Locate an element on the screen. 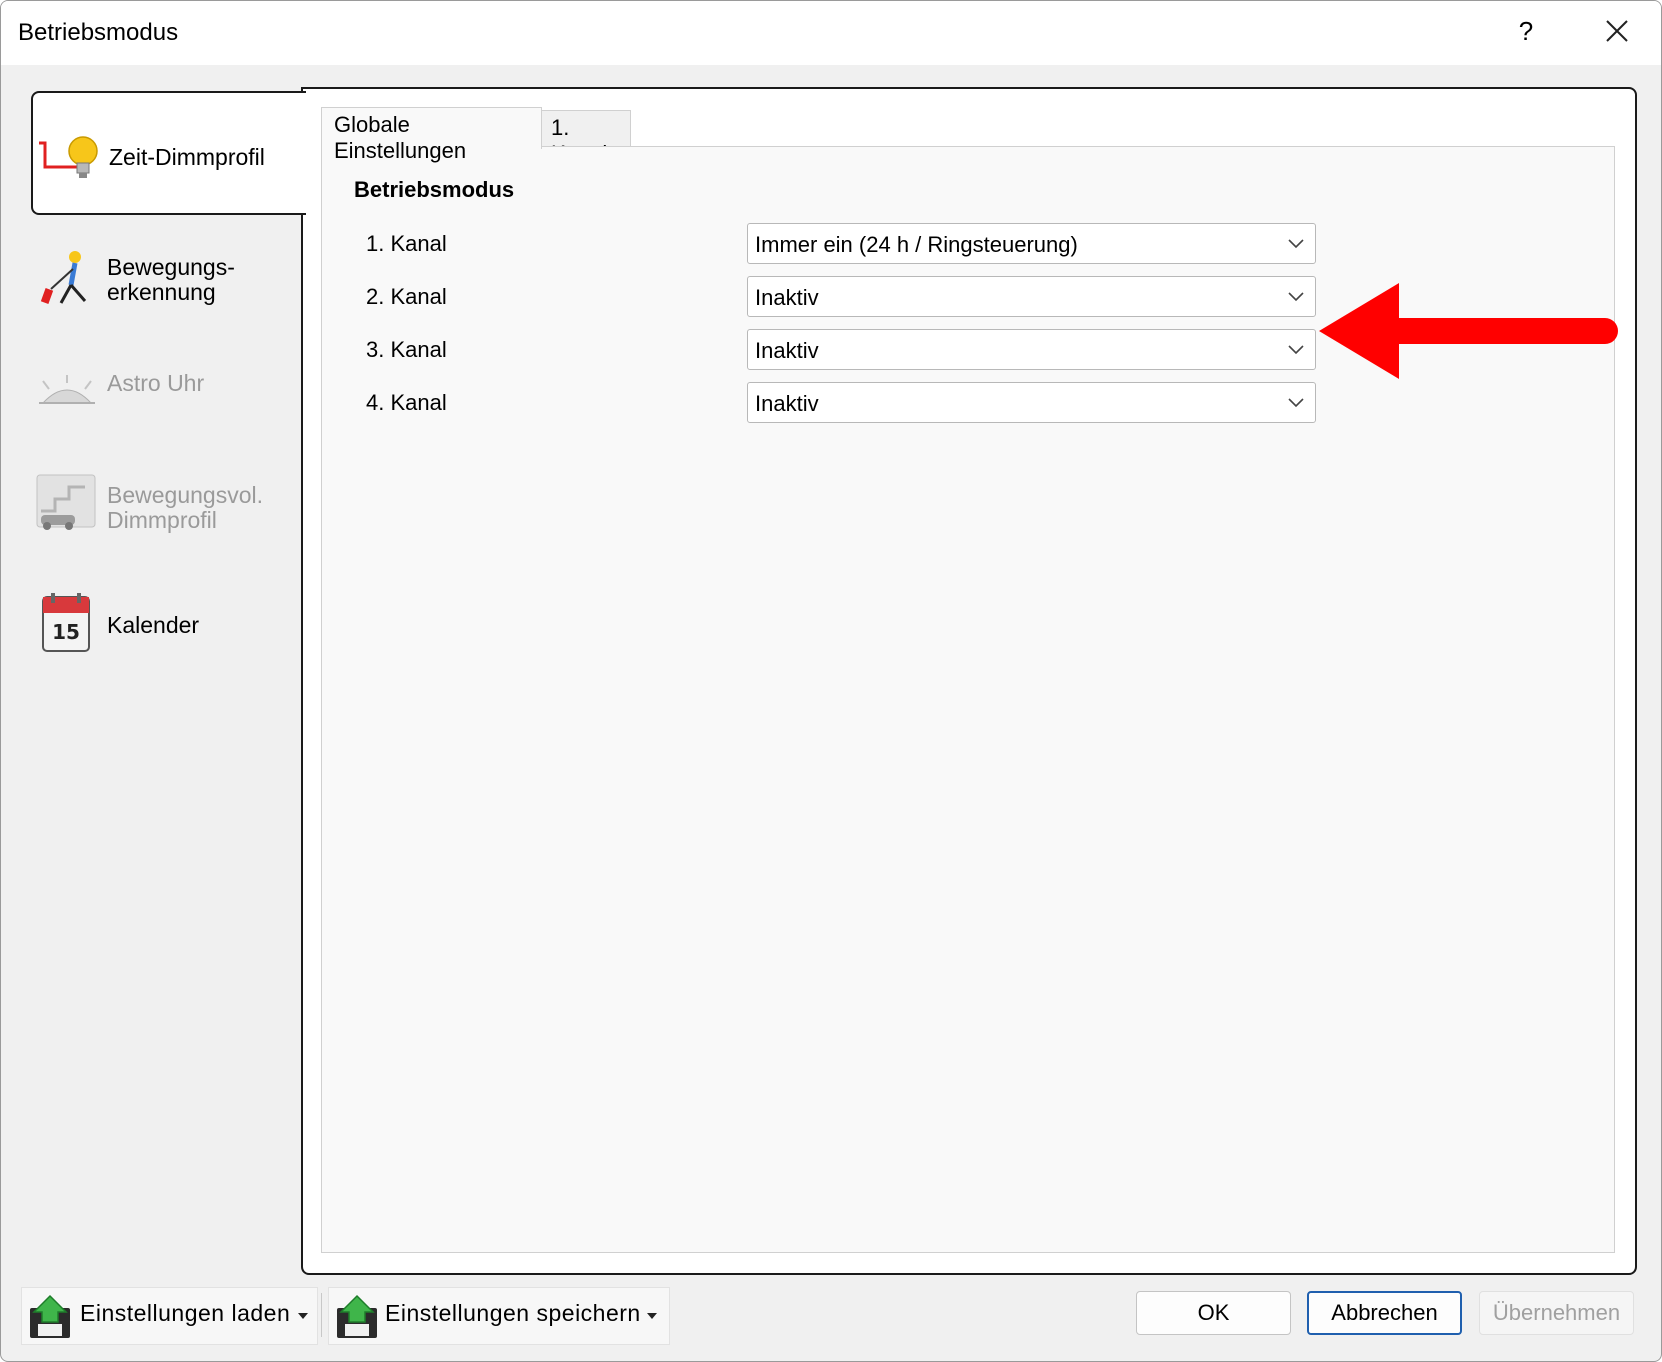  title-bar: Betriebsmodus ? is located at coordinates (831, 33).